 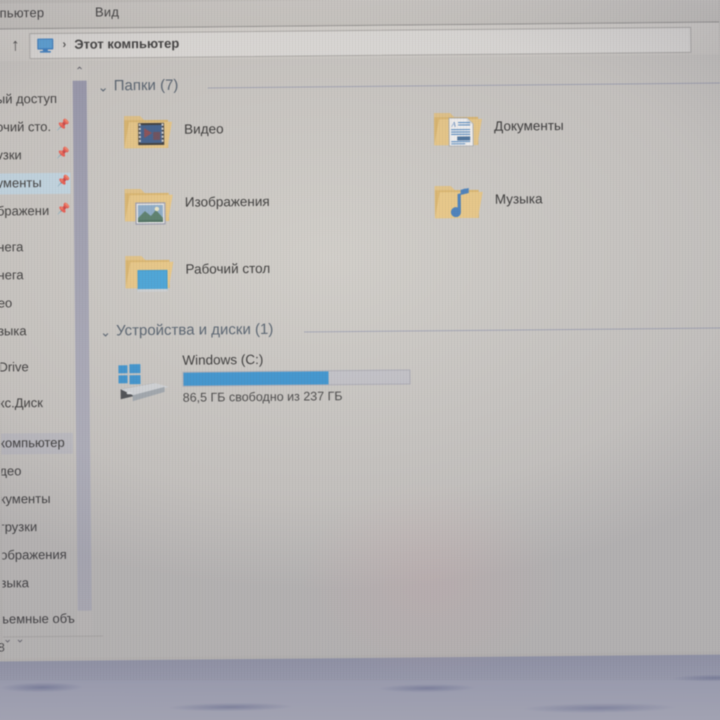 I want to click on sidebar-item: узки 📌, so click(x=35, y=156).